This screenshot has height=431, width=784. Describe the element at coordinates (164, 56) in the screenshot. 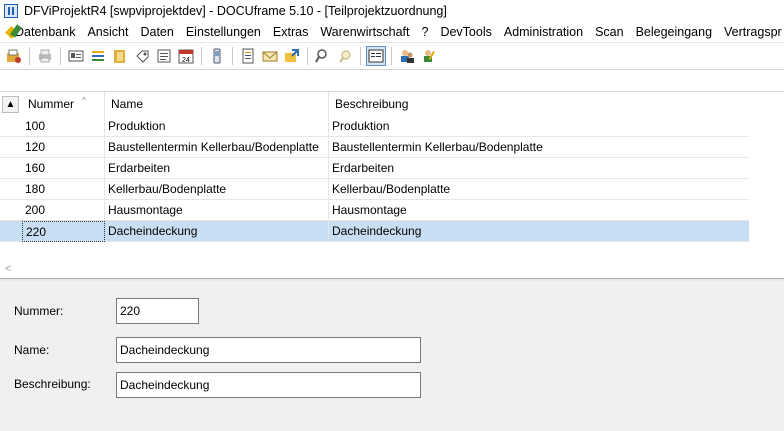

I see `notepad-icon` at that location.